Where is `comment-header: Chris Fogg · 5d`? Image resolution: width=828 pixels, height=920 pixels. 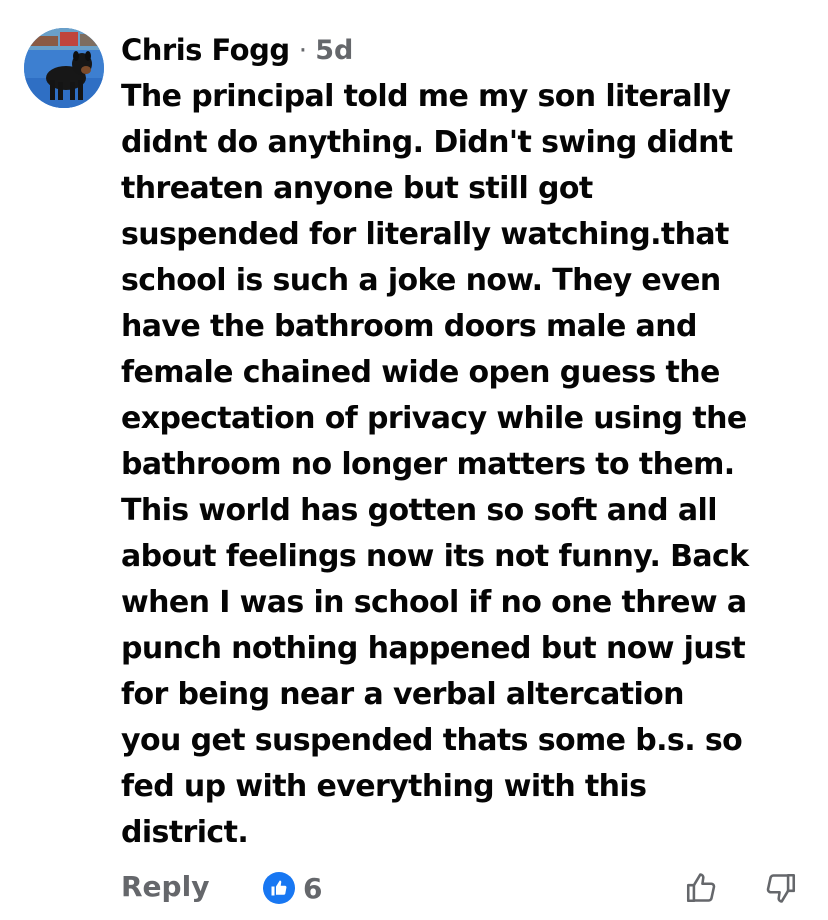
comment-header: Chris Fogg · 5d is located at coordinates (237, 50).